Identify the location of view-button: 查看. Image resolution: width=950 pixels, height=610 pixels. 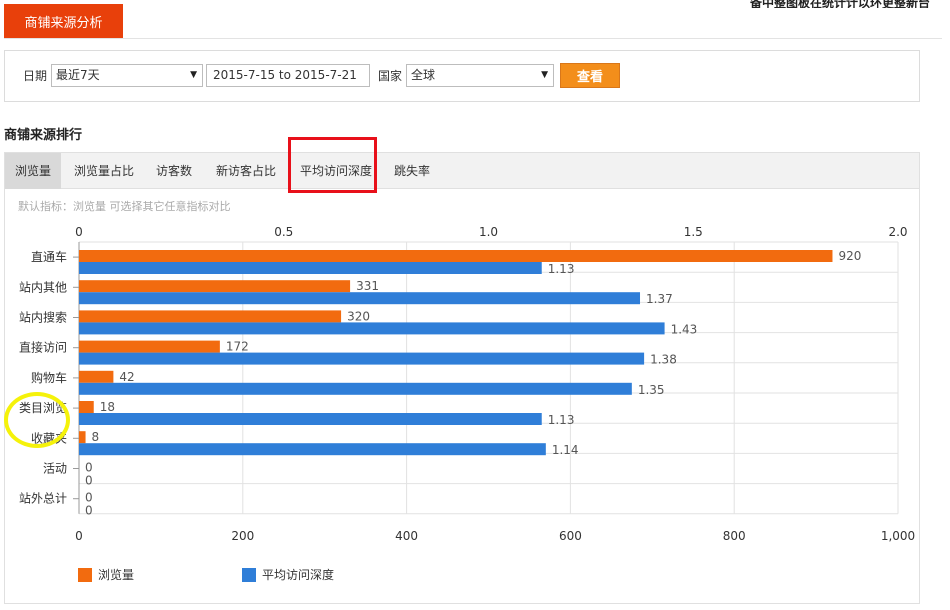
(590, 75).